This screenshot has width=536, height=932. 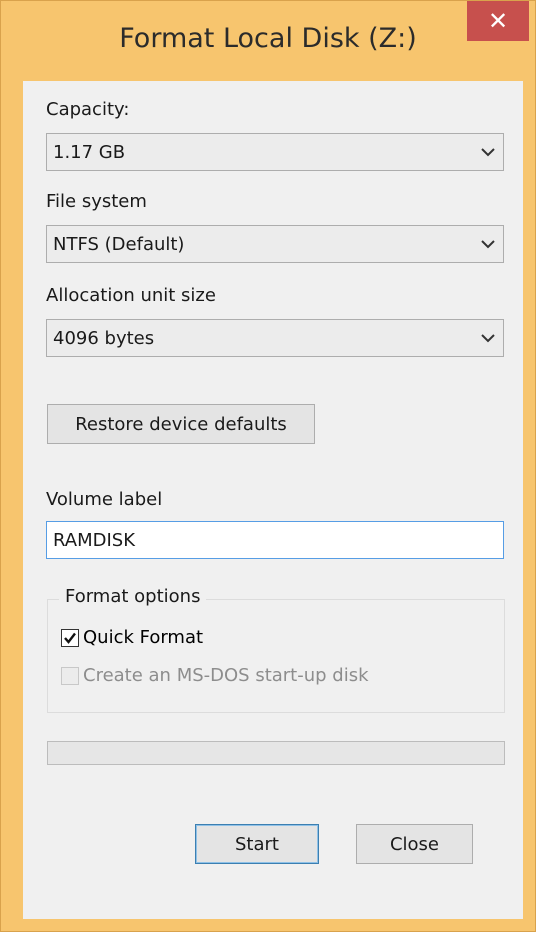 I want to click on msdos-startup-disk-checkbox, so click(x=70, y=675).